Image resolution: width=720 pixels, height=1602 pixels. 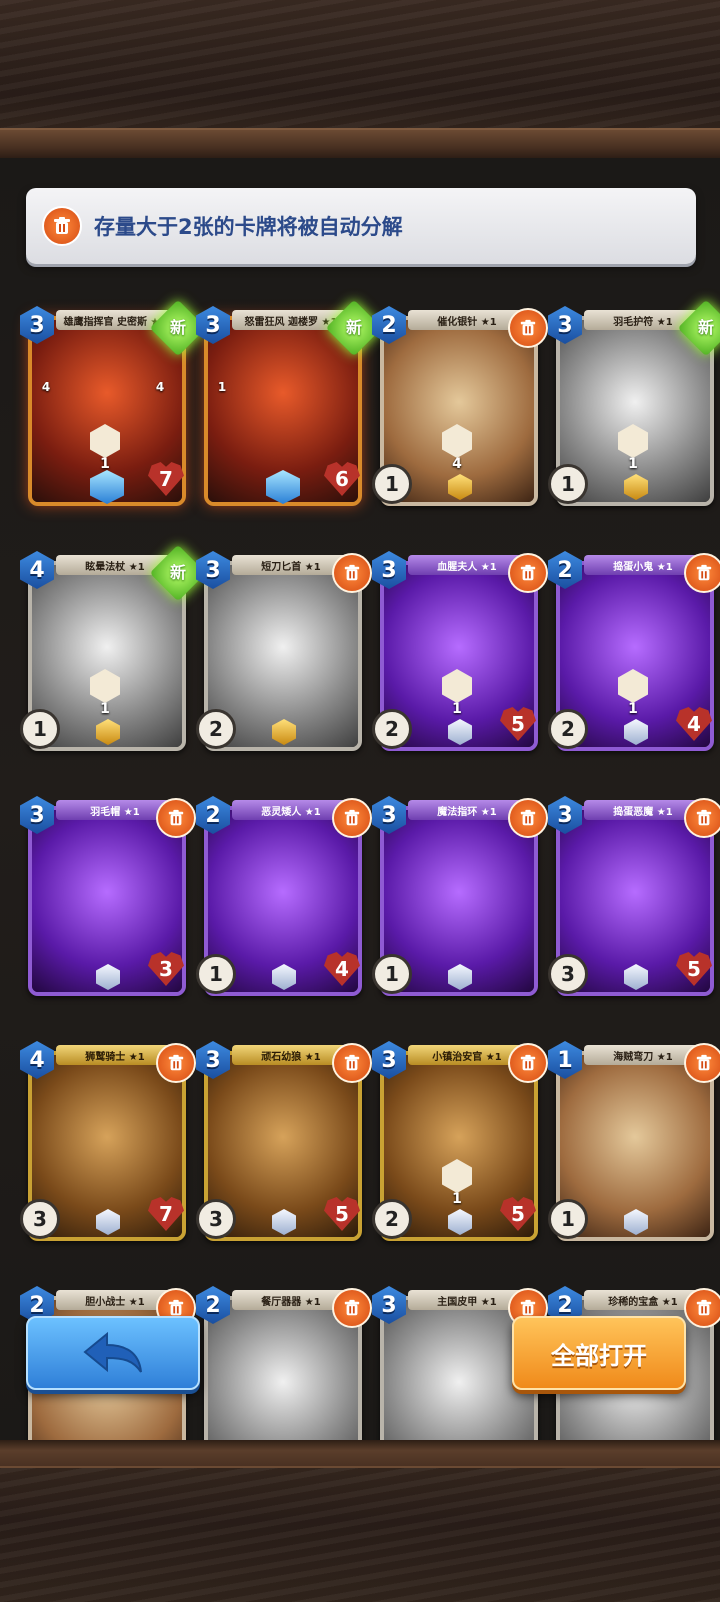 I want to click on card: 催化银针 ★1 2 4 1, so click(x=461, y=426).